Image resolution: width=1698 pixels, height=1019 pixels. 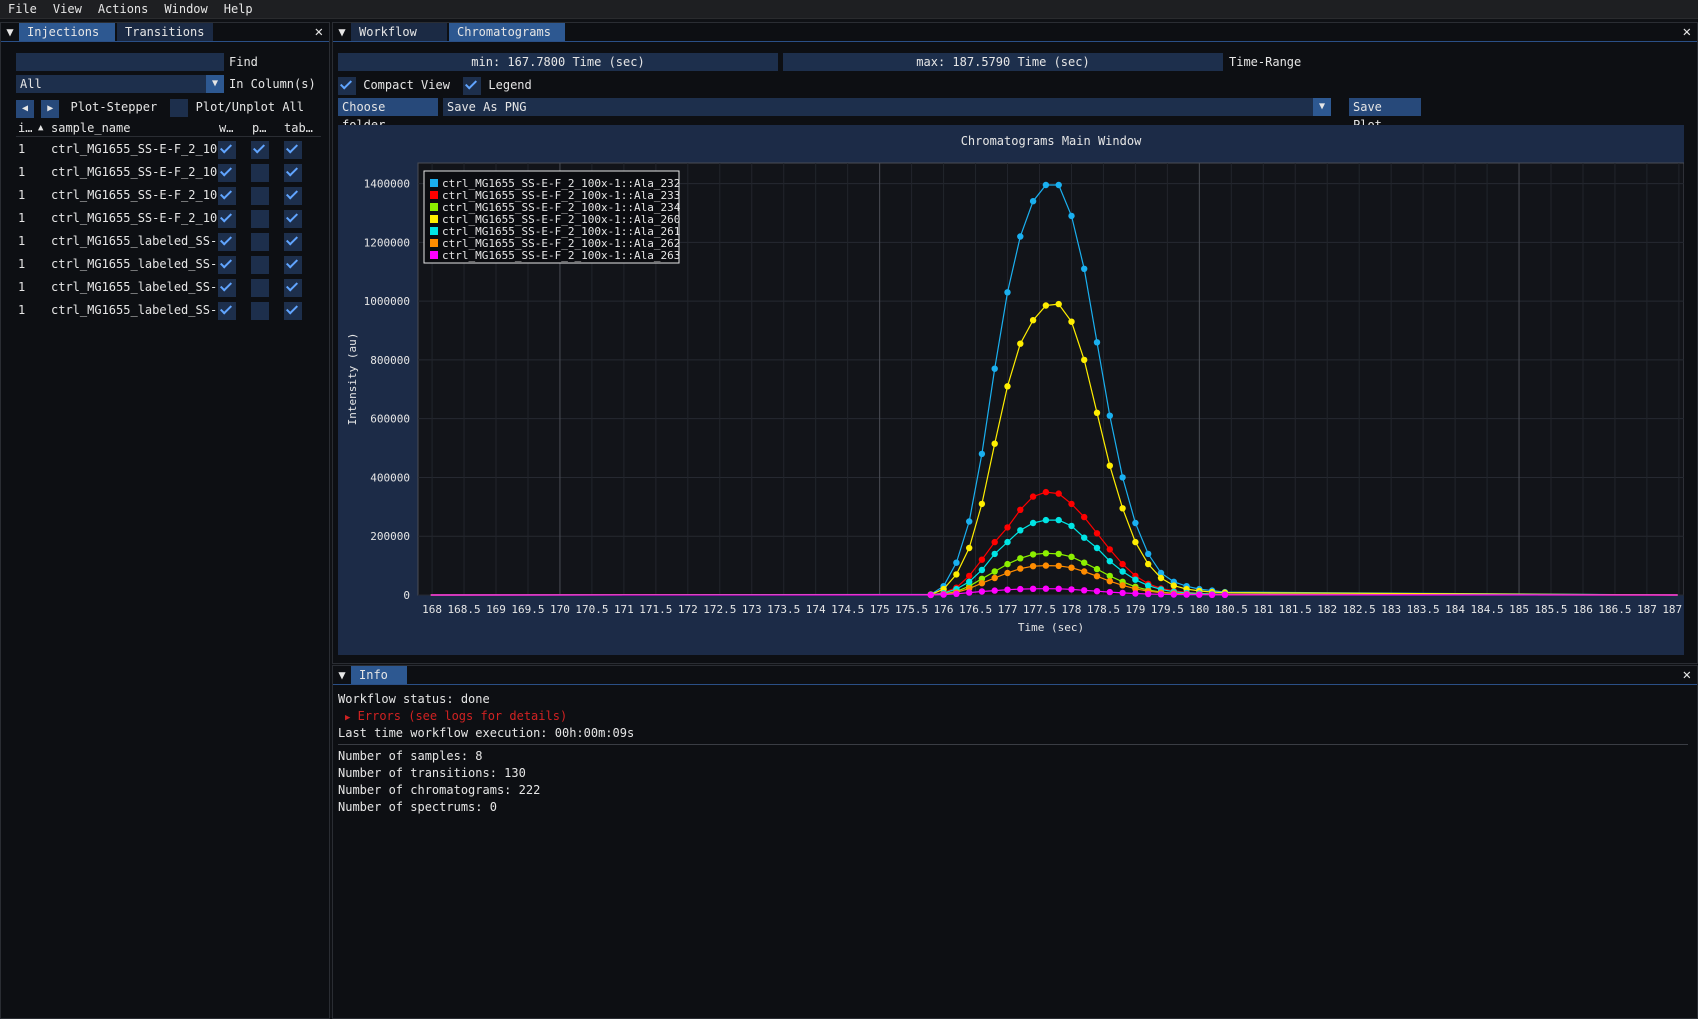 I want to click on tab-chromatograms: Chromatograms, so click(x=507, y=32).